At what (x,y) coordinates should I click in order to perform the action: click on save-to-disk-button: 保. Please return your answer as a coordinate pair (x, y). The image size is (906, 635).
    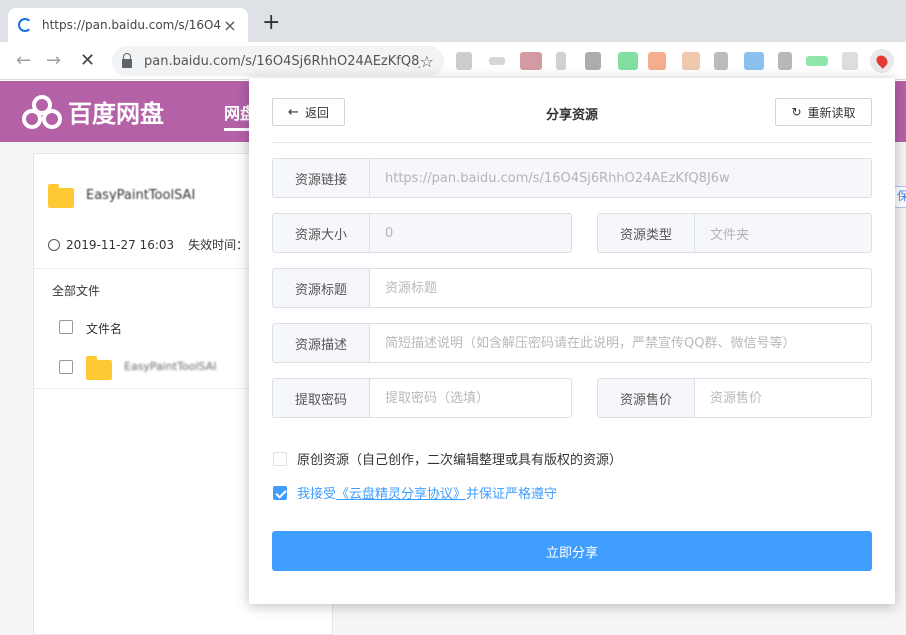
    Looking at the image, I should click on (900, 197).